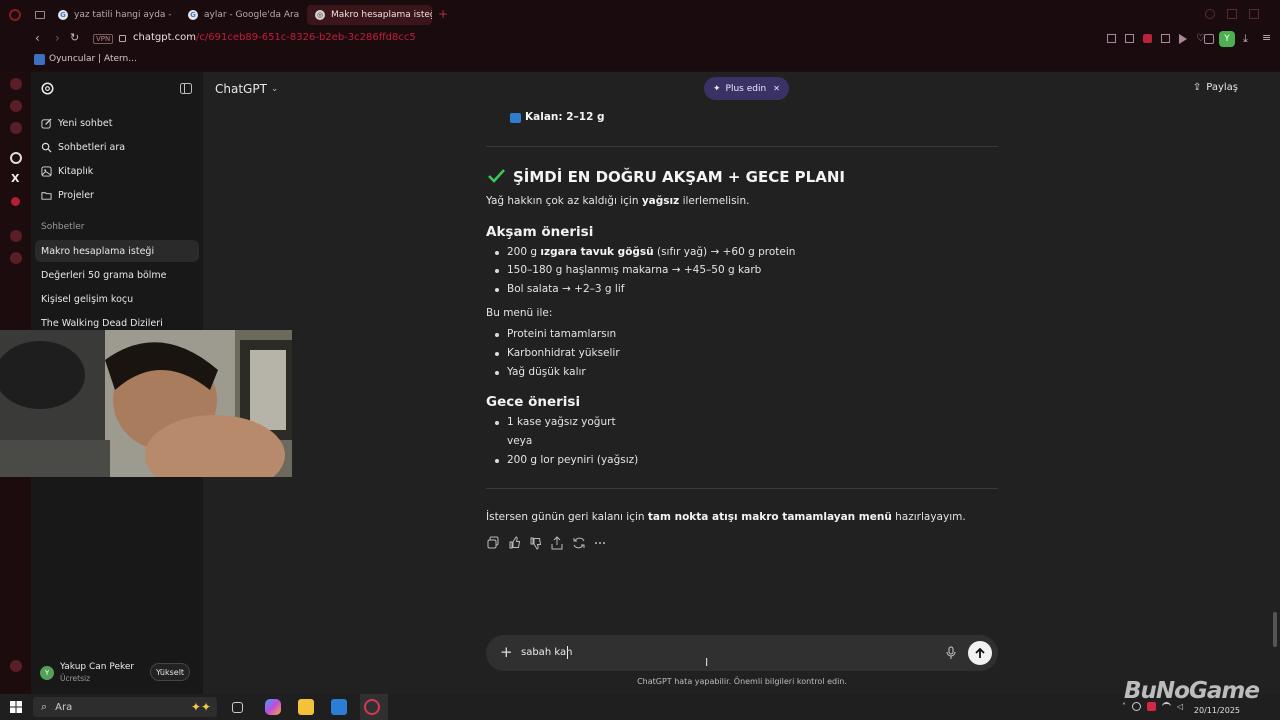 This screenshot has height=720, width=1280. What do you see at coordinates (951, 653) in the screenshot?
I see `microphone-icon` at bounding box center [951, 653].